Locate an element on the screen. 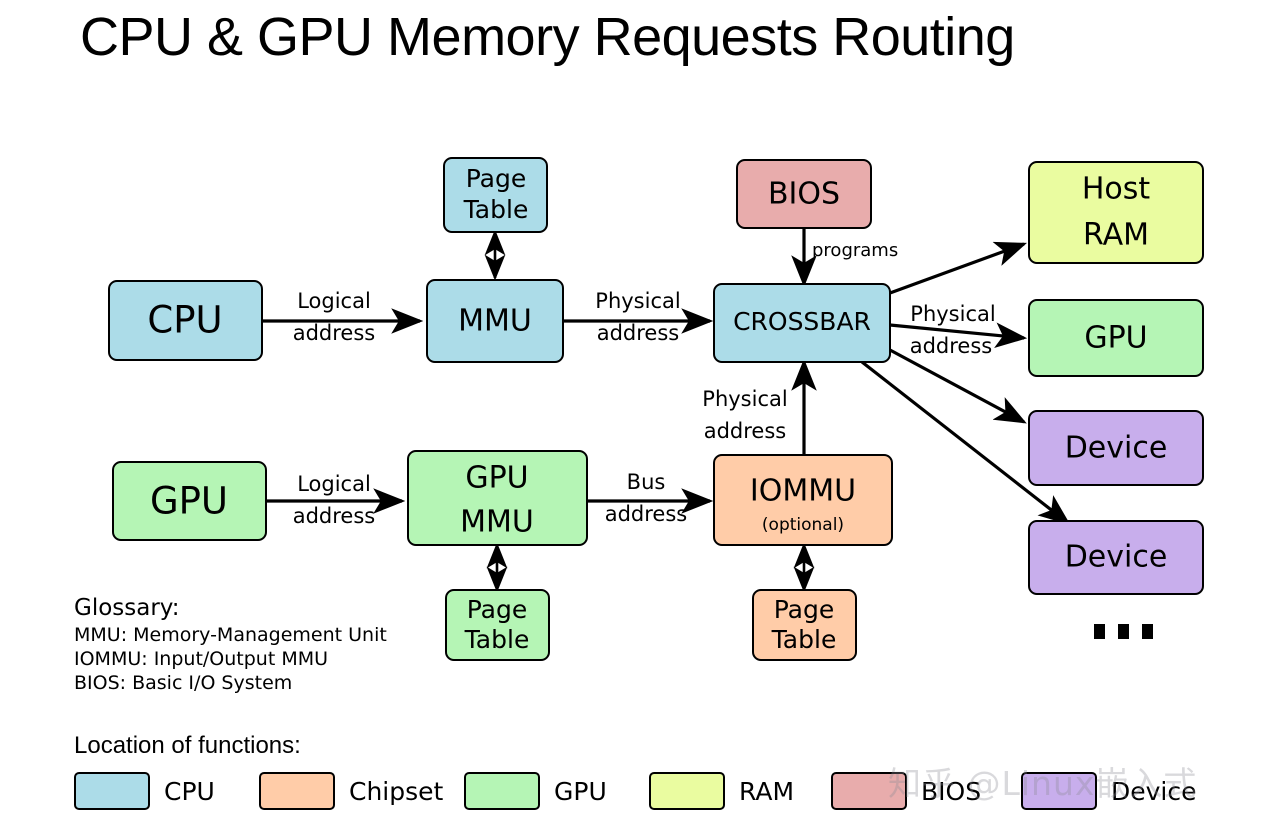  legend-swatch-ram is located at coordinates (687, 791).